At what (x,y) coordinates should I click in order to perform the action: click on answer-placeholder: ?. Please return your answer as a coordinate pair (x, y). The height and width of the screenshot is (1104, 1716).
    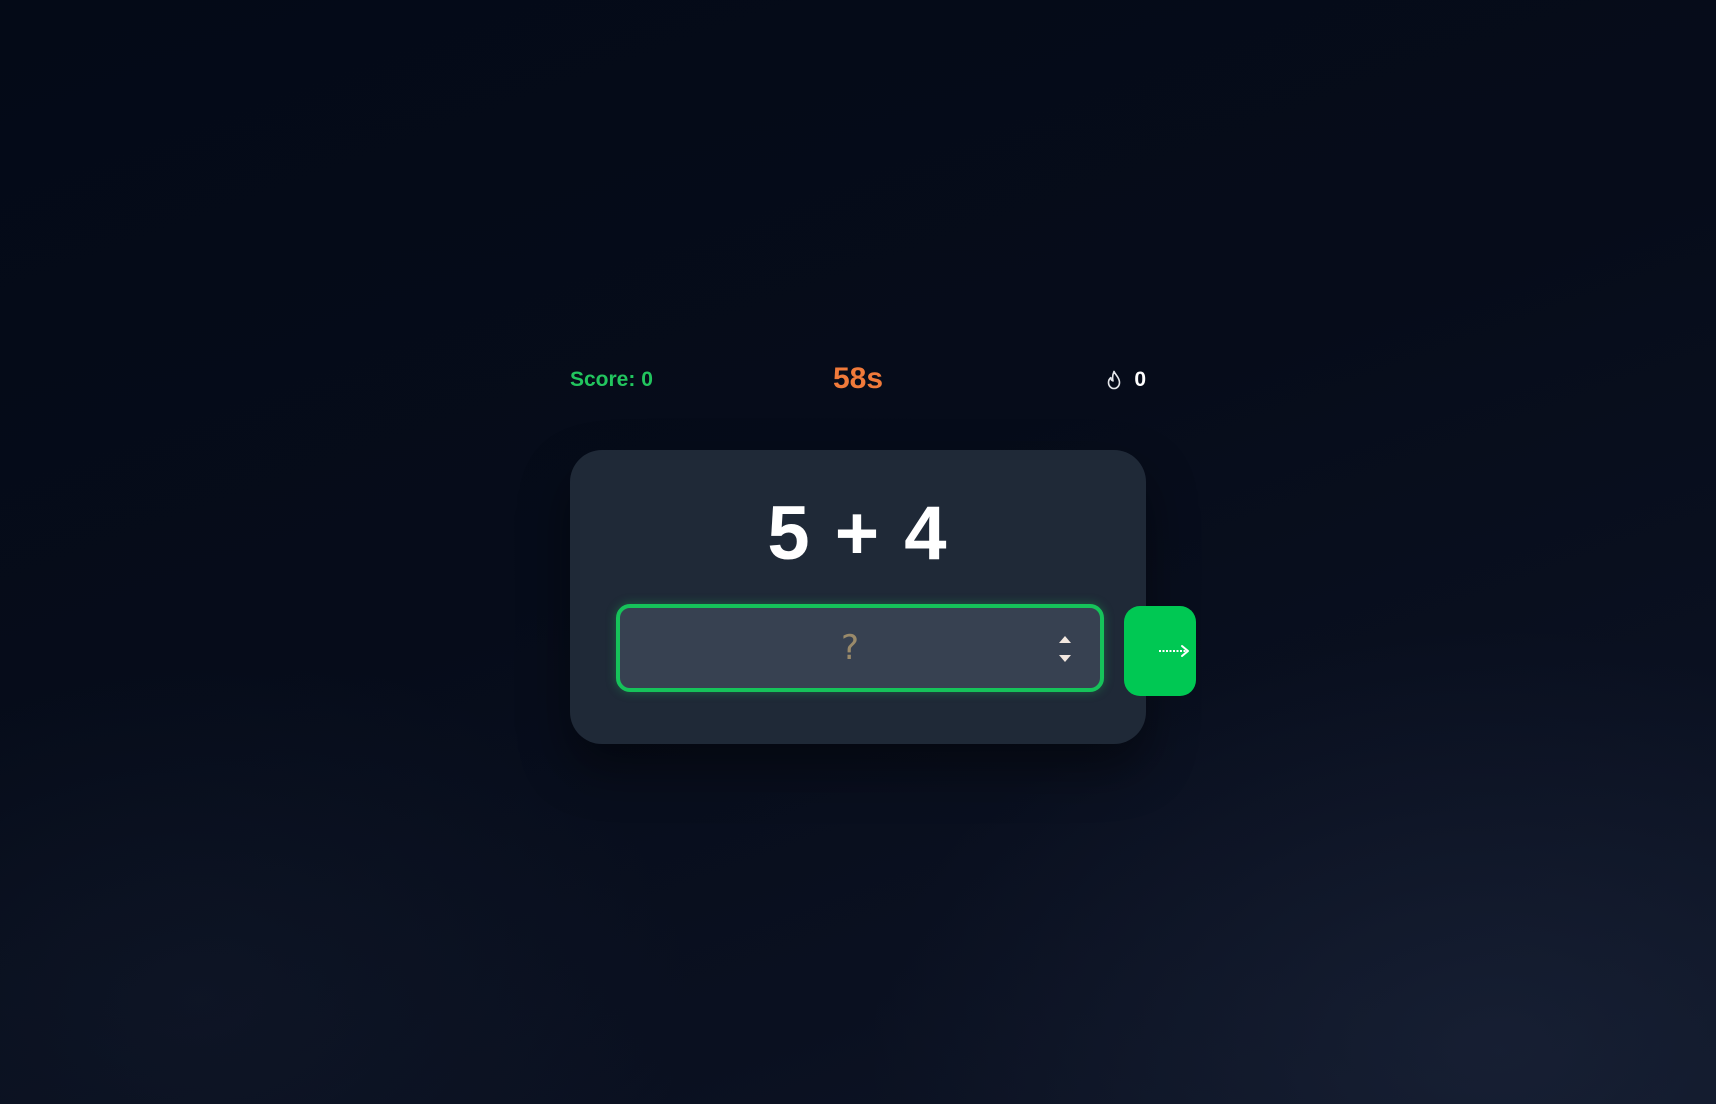
    Looking at the image, I should click on (850, 648).